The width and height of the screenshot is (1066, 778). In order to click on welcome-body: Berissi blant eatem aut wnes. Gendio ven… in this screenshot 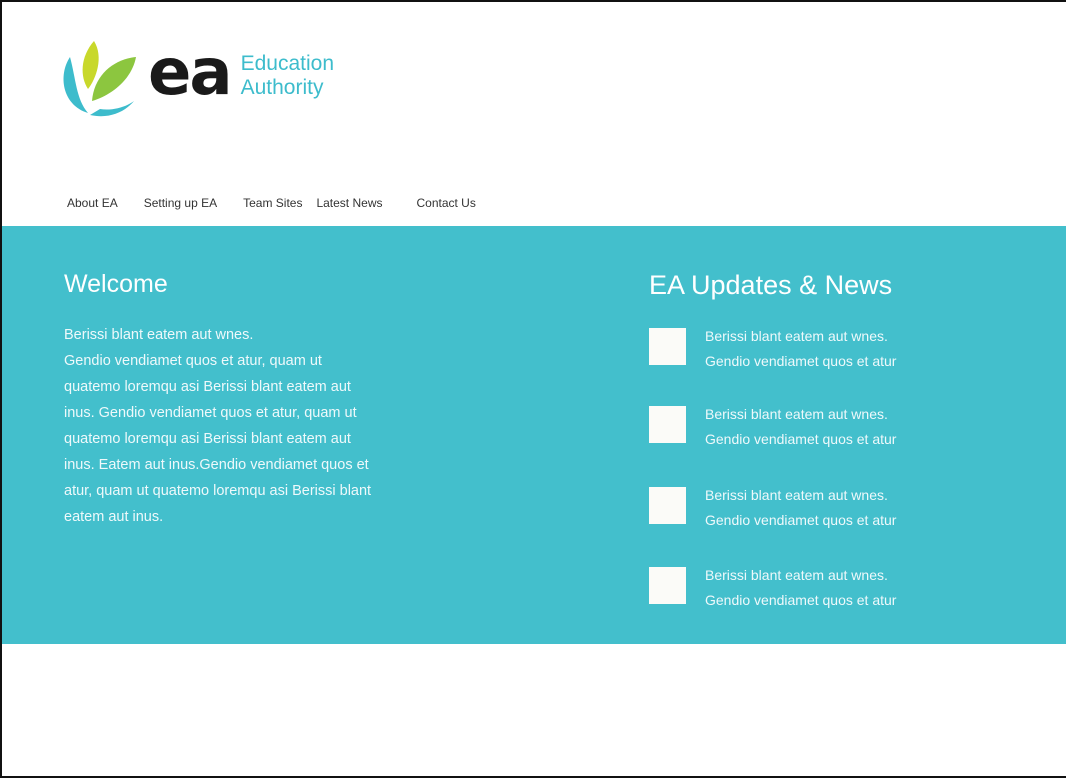, I will do `click(279, 426)`.